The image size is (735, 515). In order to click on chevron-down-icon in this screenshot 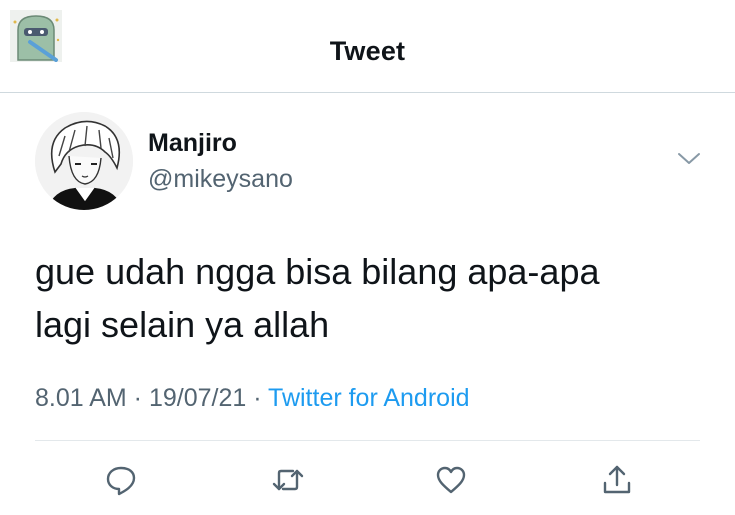, I will do `click(689, 159)`.